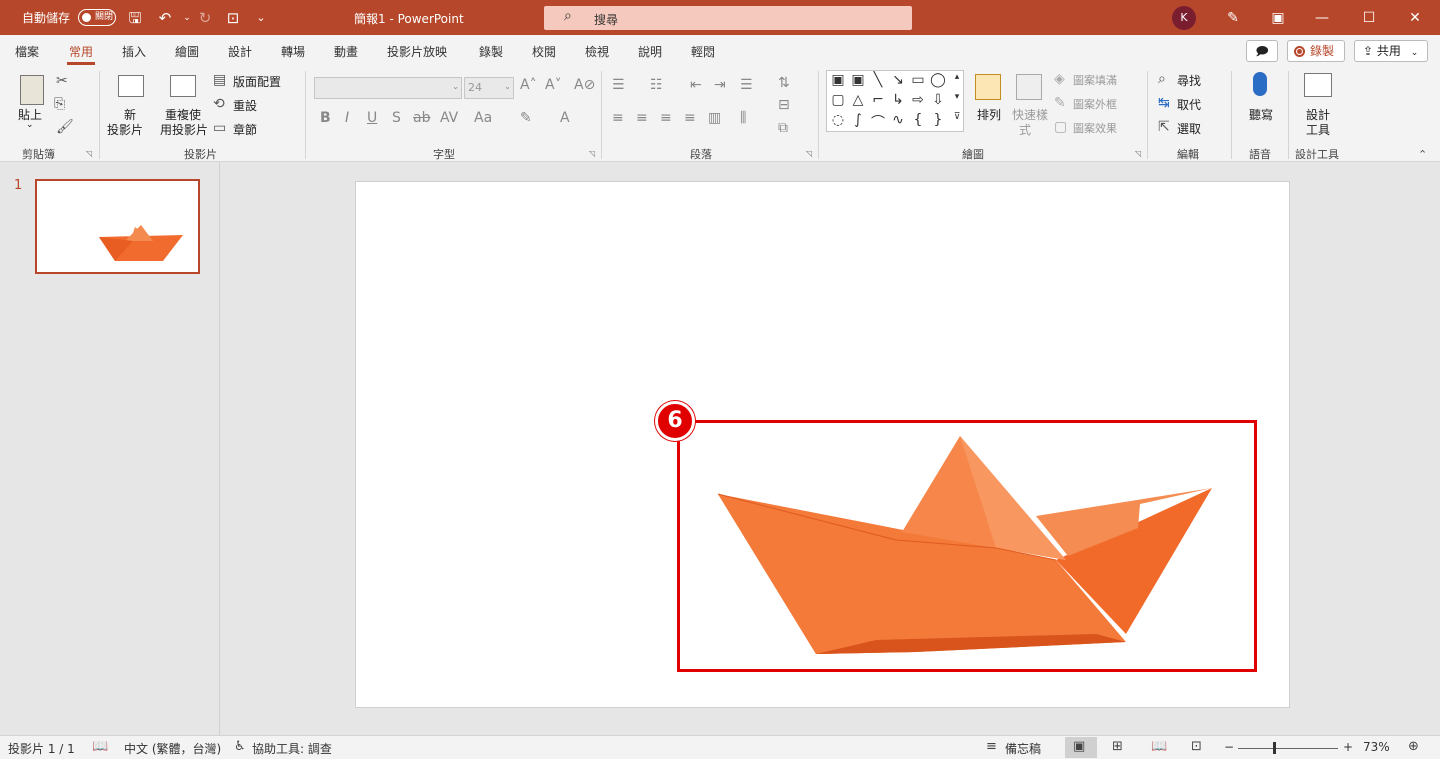 This screenshot has width=1440, height=759. I want to click on search-box: ⌕ 搜尋, so click(728, 18).